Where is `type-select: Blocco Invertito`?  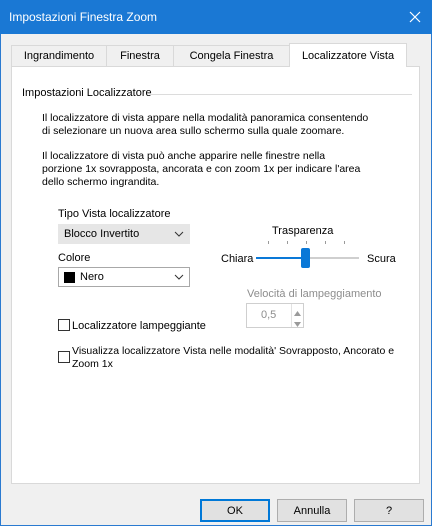
type-select: Blocco Invertito is located at coordinates (124, 234).